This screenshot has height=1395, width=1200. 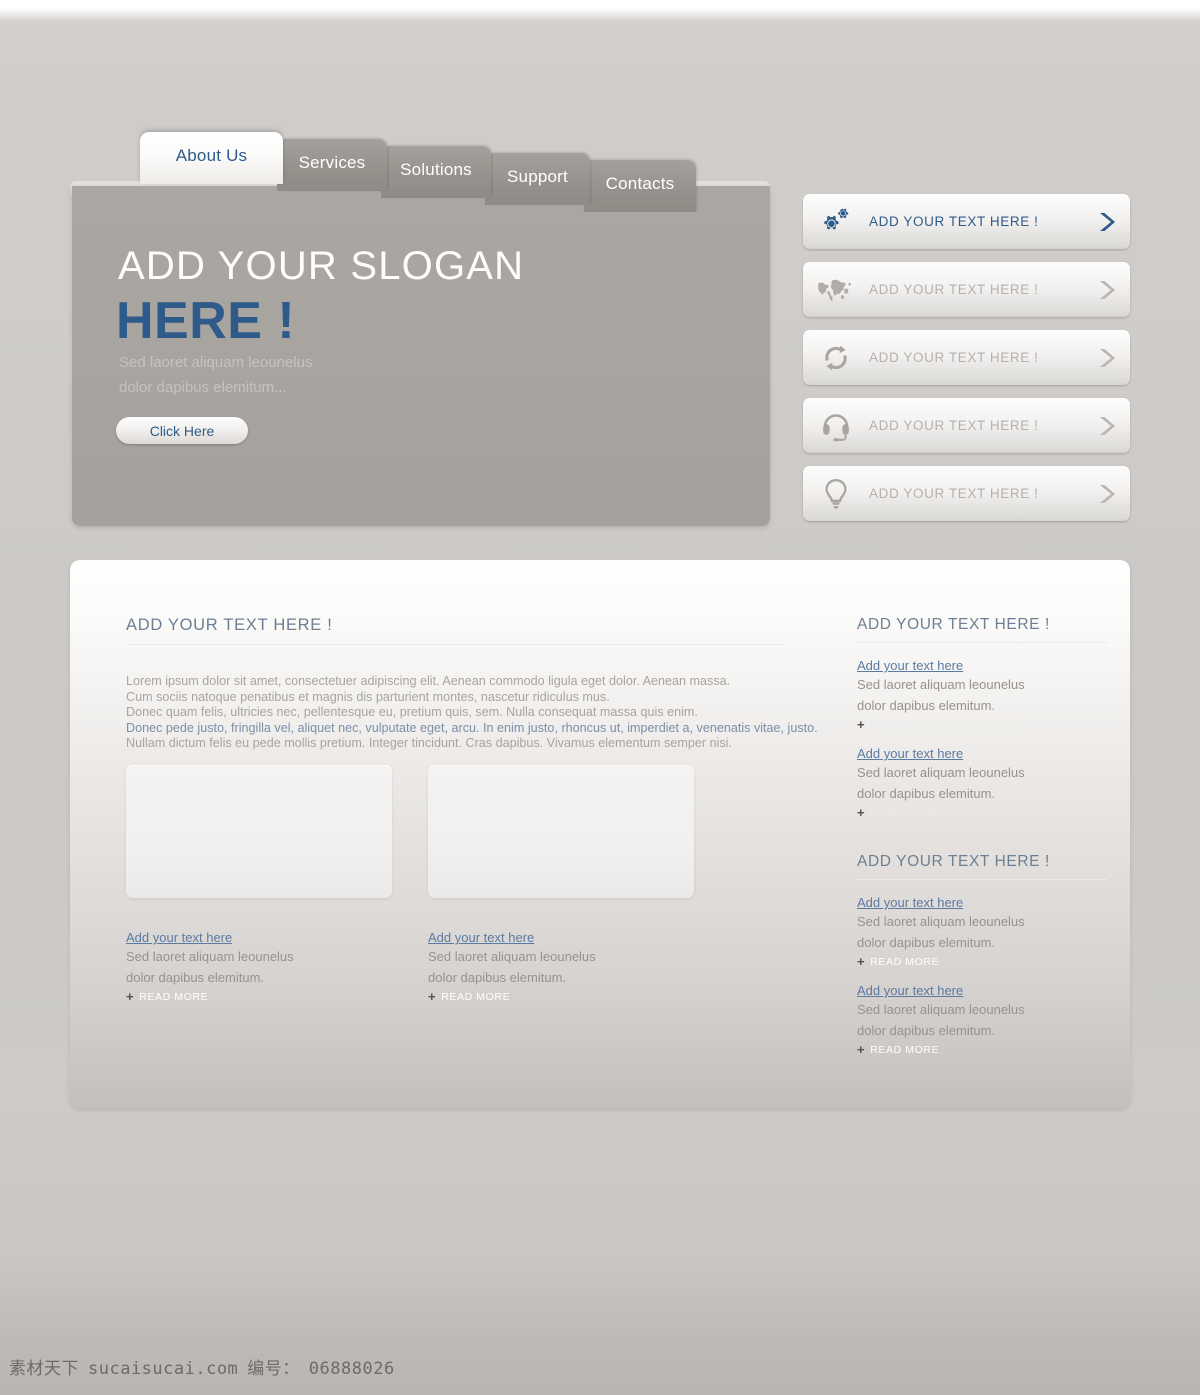 What do you see at coordinates (836, 358) in the screenshot?
I see `refresh-icon` at bounding box center [836, 358].